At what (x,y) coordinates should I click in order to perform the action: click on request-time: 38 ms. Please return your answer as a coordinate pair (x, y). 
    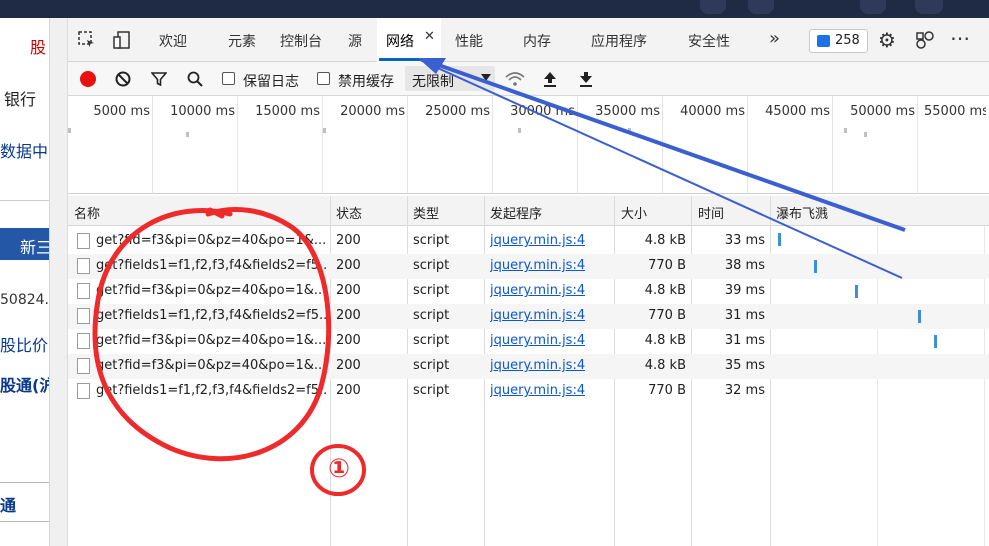
    Looking at the image, I should click on (744, 265).